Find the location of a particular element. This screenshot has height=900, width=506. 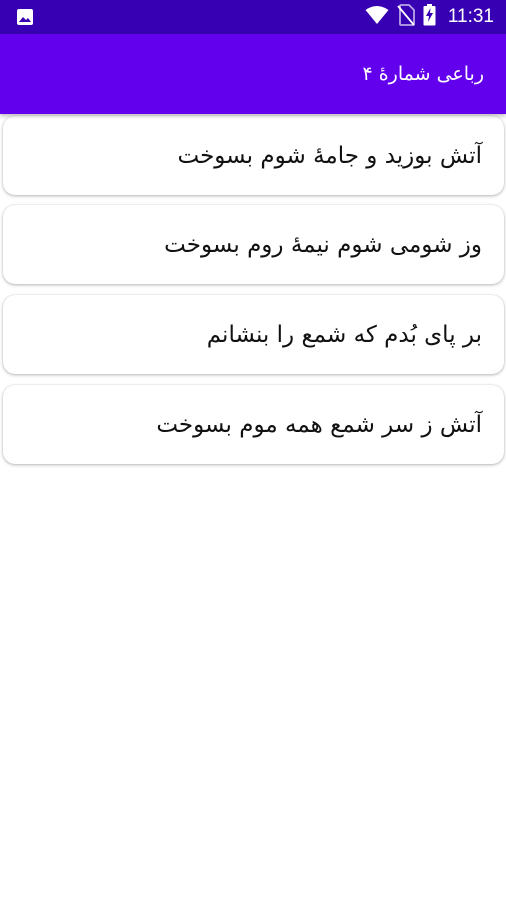

image-icon is located at coordinates (25, 17).